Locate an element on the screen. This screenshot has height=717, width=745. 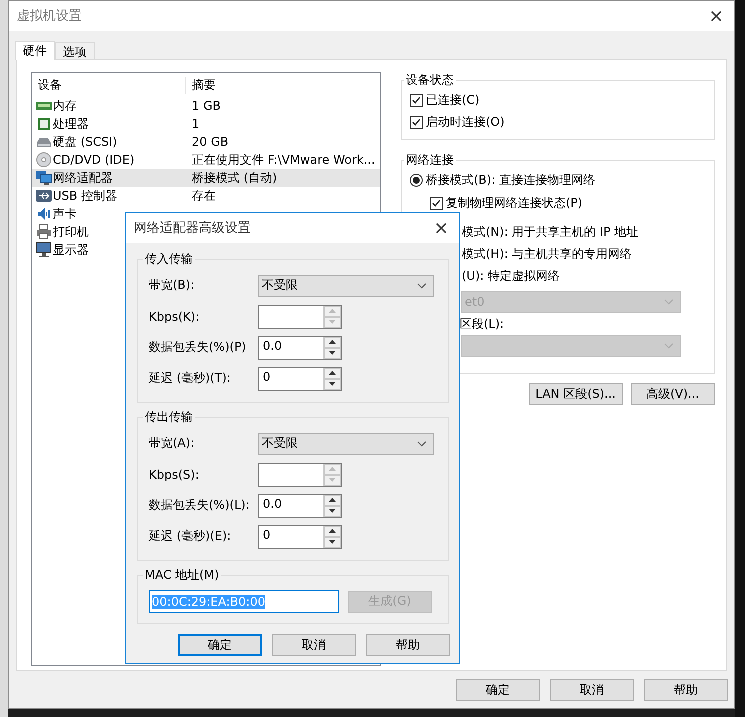
device-name: CD/DVD (IDE) is located at coordinates (94, 160).